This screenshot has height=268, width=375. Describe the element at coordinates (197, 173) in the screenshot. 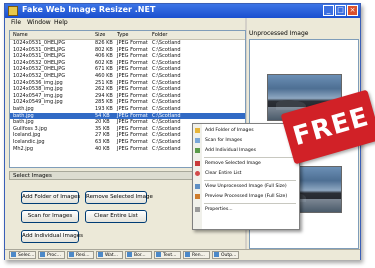

I see `clear-icon` at that location.